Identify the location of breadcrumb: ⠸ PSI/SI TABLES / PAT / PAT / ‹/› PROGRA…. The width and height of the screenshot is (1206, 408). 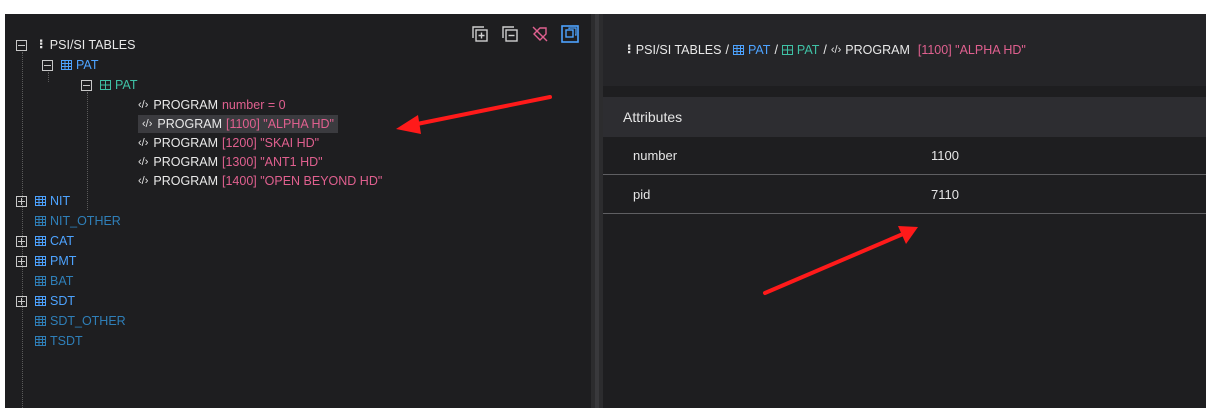
(904, 50).